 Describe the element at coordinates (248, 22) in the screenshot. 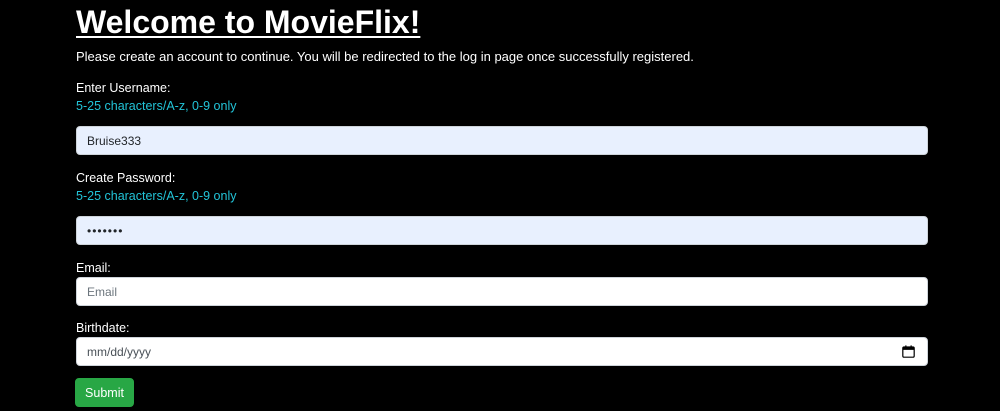

I see `page-title: Welcome to MovieFlix!` at that location.